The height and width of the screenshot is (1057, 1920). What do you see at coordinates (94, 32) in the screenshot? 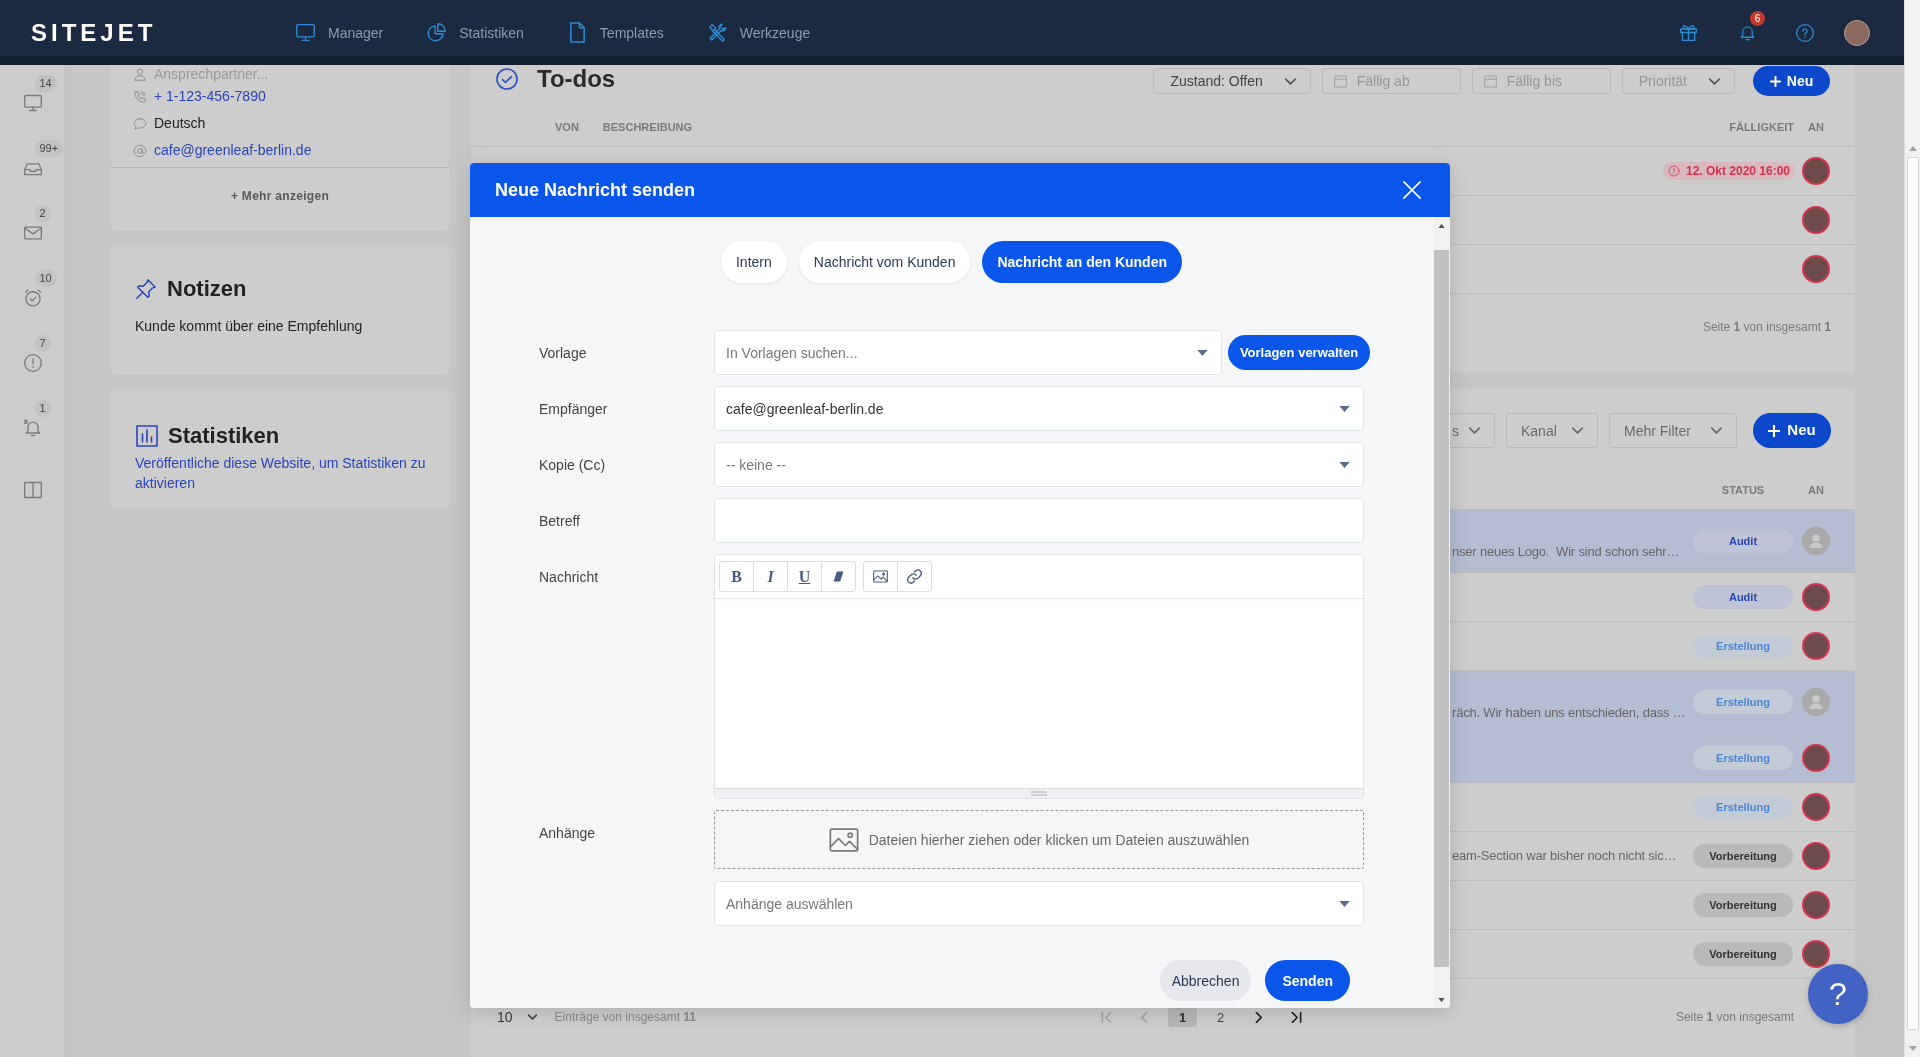
I see `logo: SITEJET` at bounding box center [94, 32].